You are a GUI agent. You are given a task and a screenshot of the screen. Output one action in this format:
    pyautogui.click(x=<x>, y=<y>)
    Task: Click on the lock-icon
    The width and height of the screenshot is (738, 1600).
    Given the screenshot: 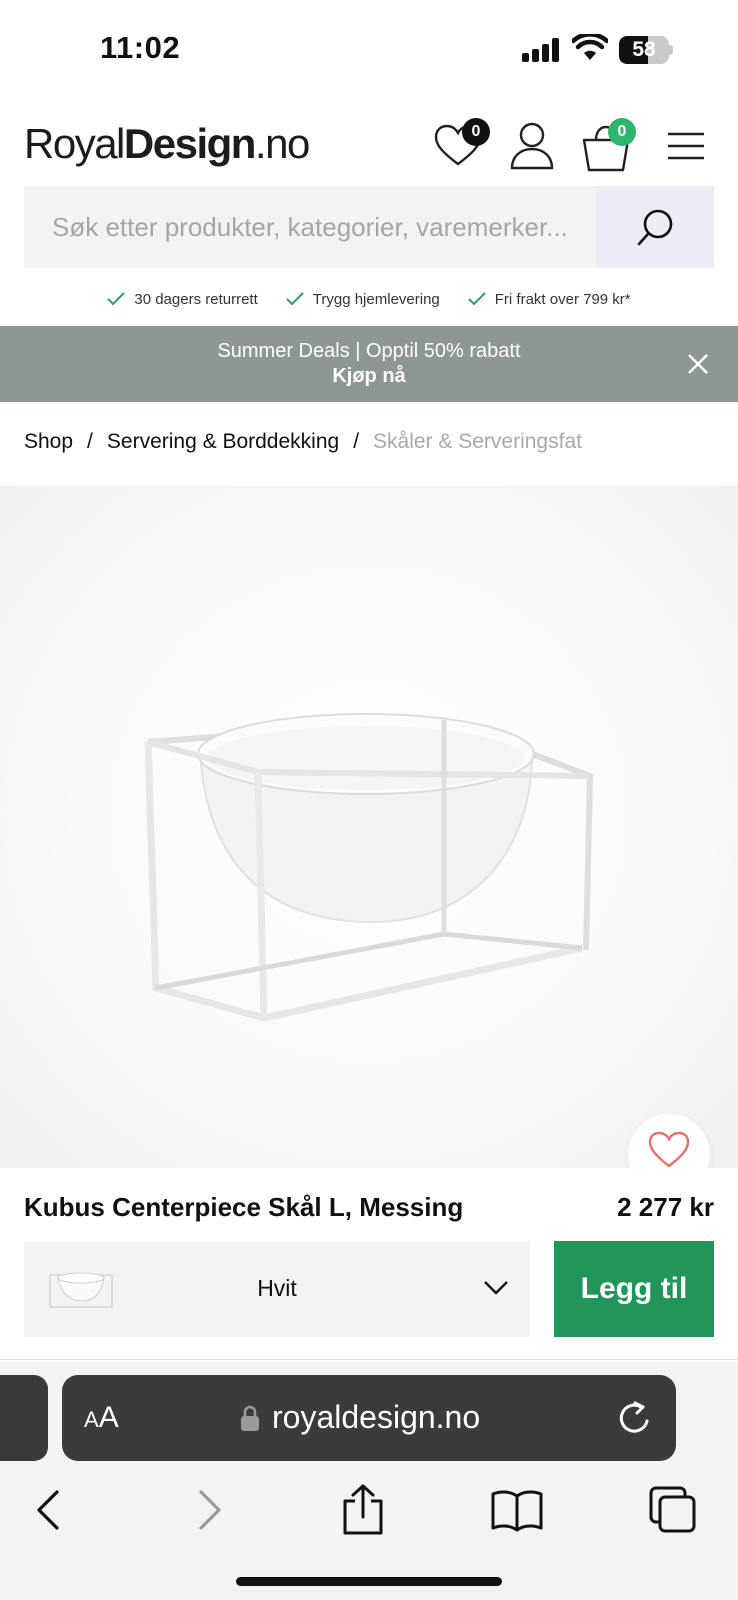 What is the action you would take?
    pyautogui.click(x=250, y=1418)
    